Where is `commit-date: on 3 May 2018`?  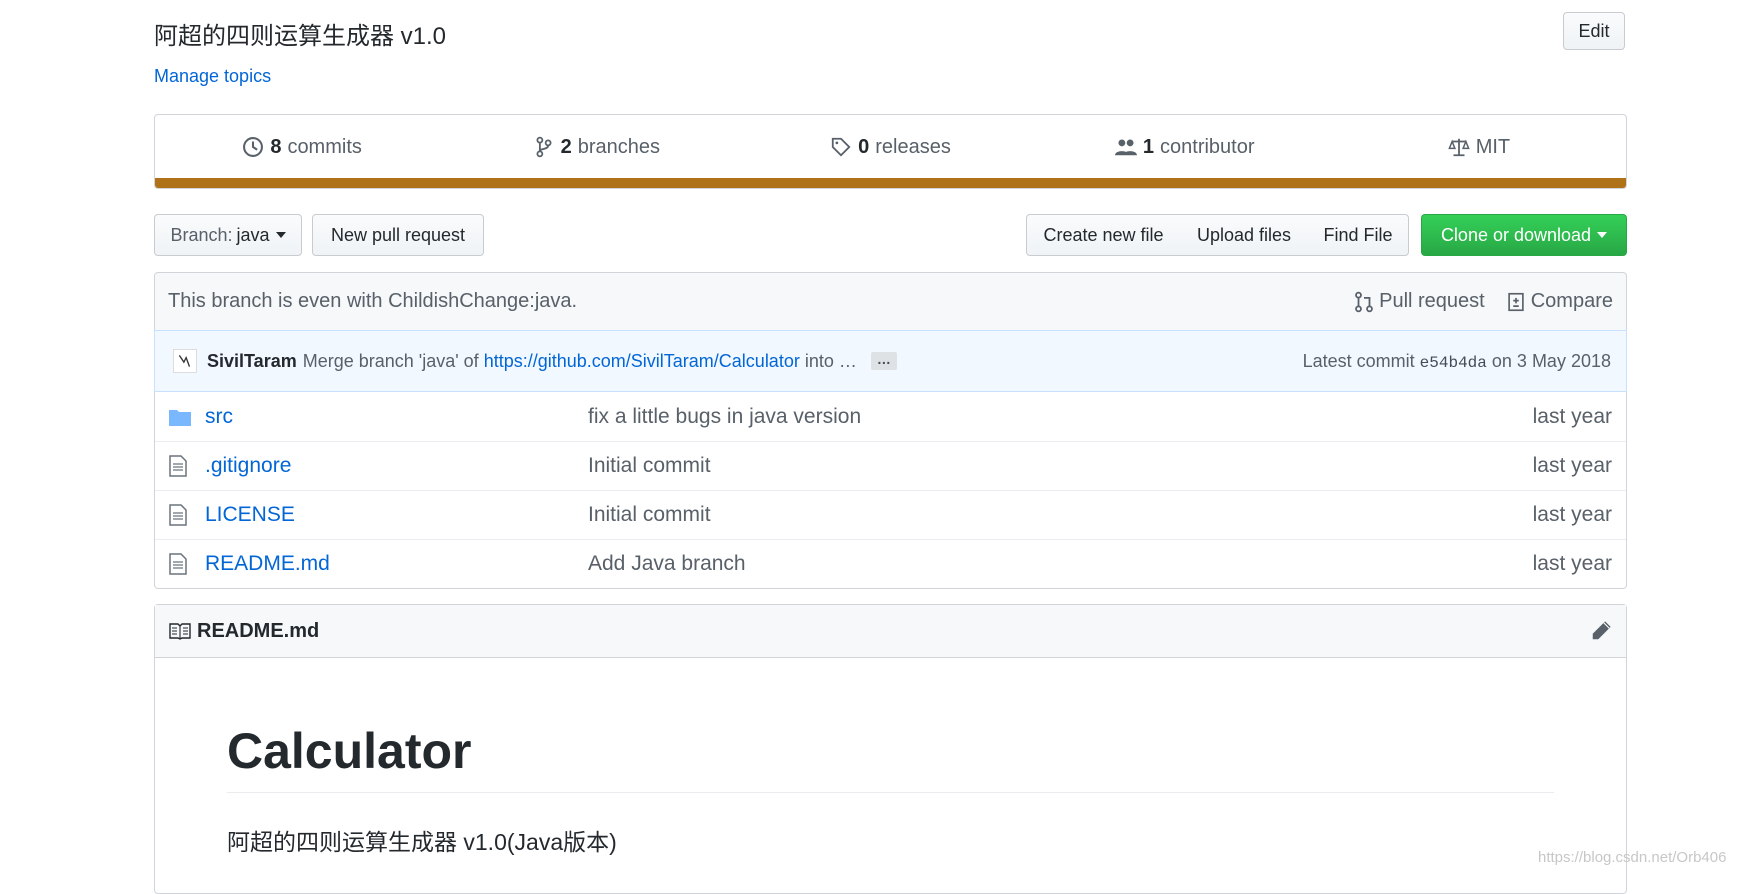 commit-date: on 3 May 2018 is located at coordinates (1551, 360).